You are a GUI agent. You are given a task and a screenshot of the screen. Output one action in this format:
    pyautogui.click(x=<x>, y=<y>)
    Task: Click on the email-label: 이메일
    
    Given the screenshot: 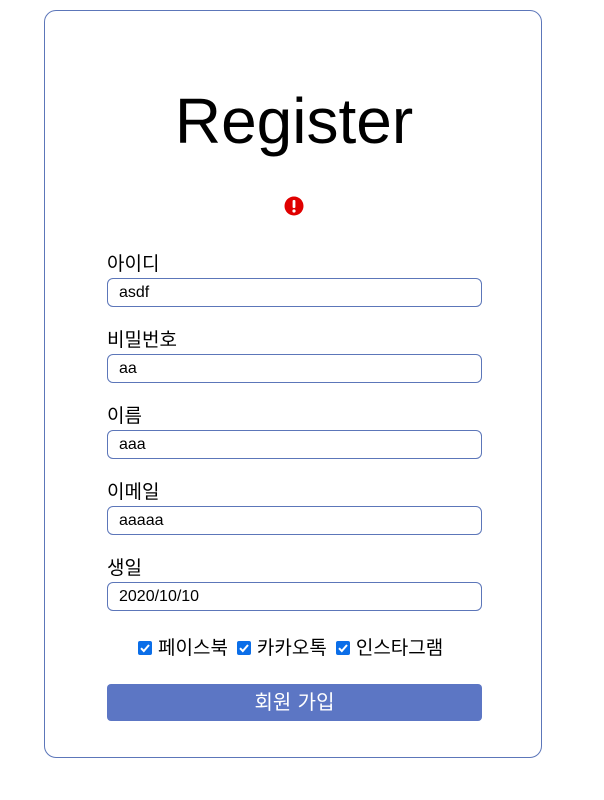 What is the action you would take?
    pyautogui.click(x=133, y=492)
    